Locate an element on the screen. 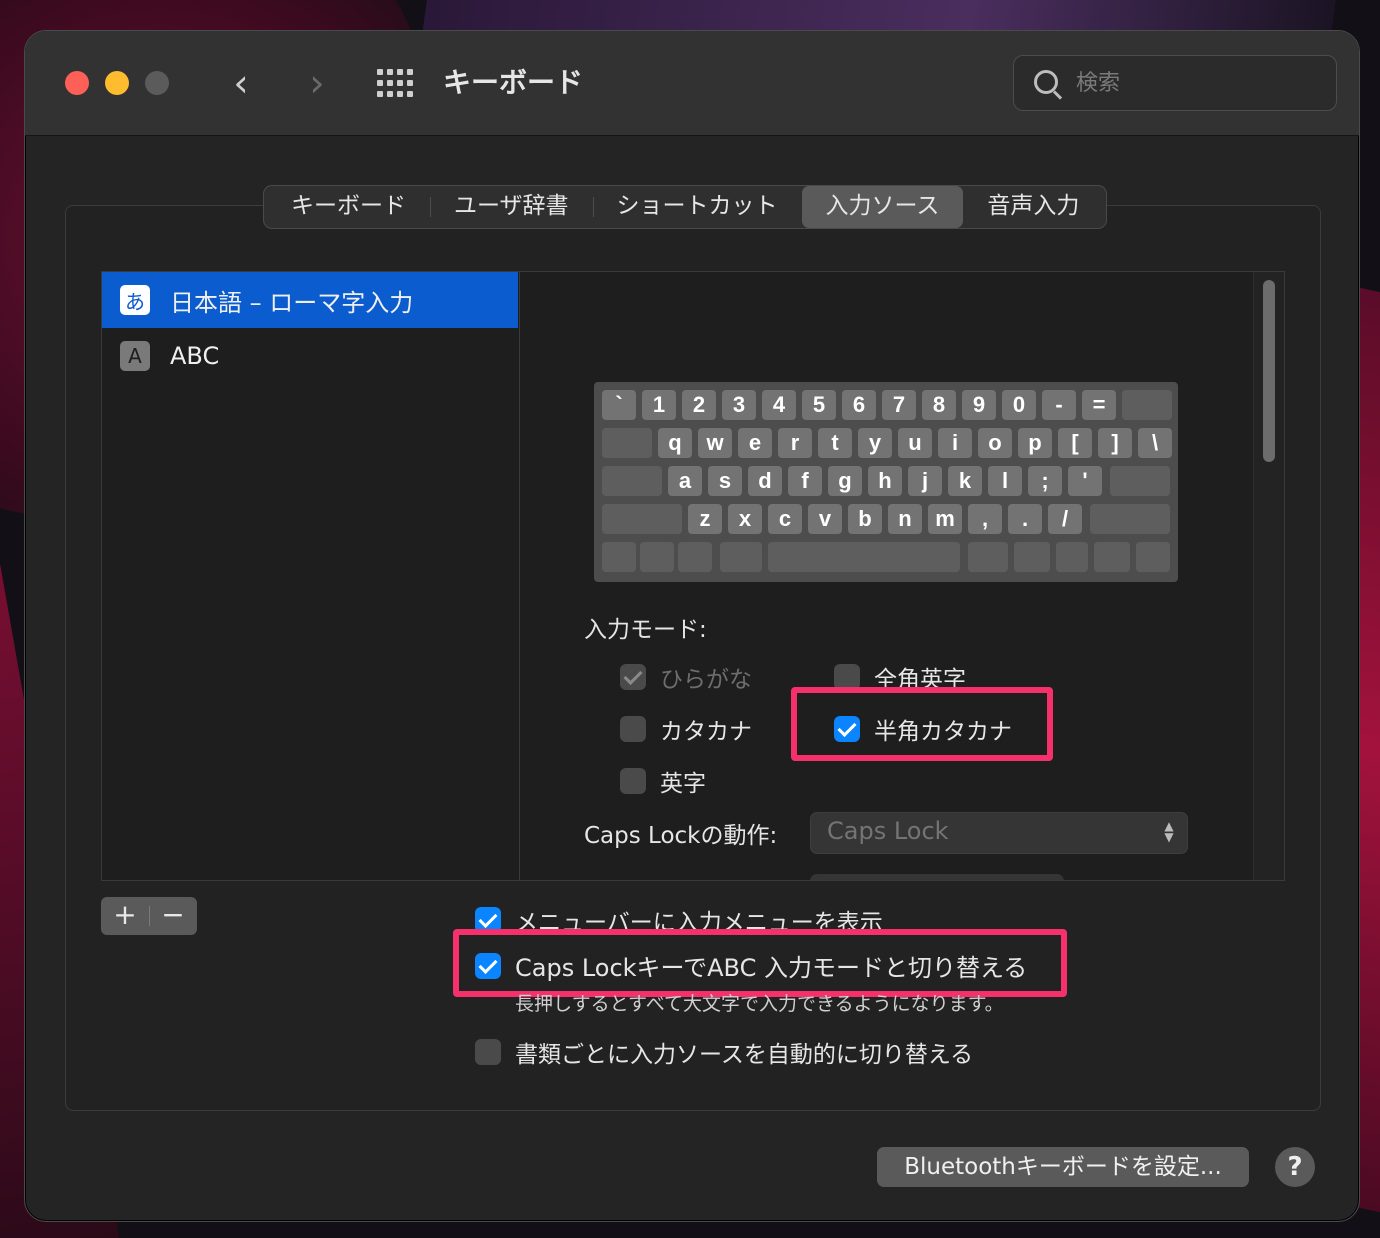 The height and width of the screenshot is (1238, 1380). tab-dictation: 音声入力 is located at coordinates (1033, 207).